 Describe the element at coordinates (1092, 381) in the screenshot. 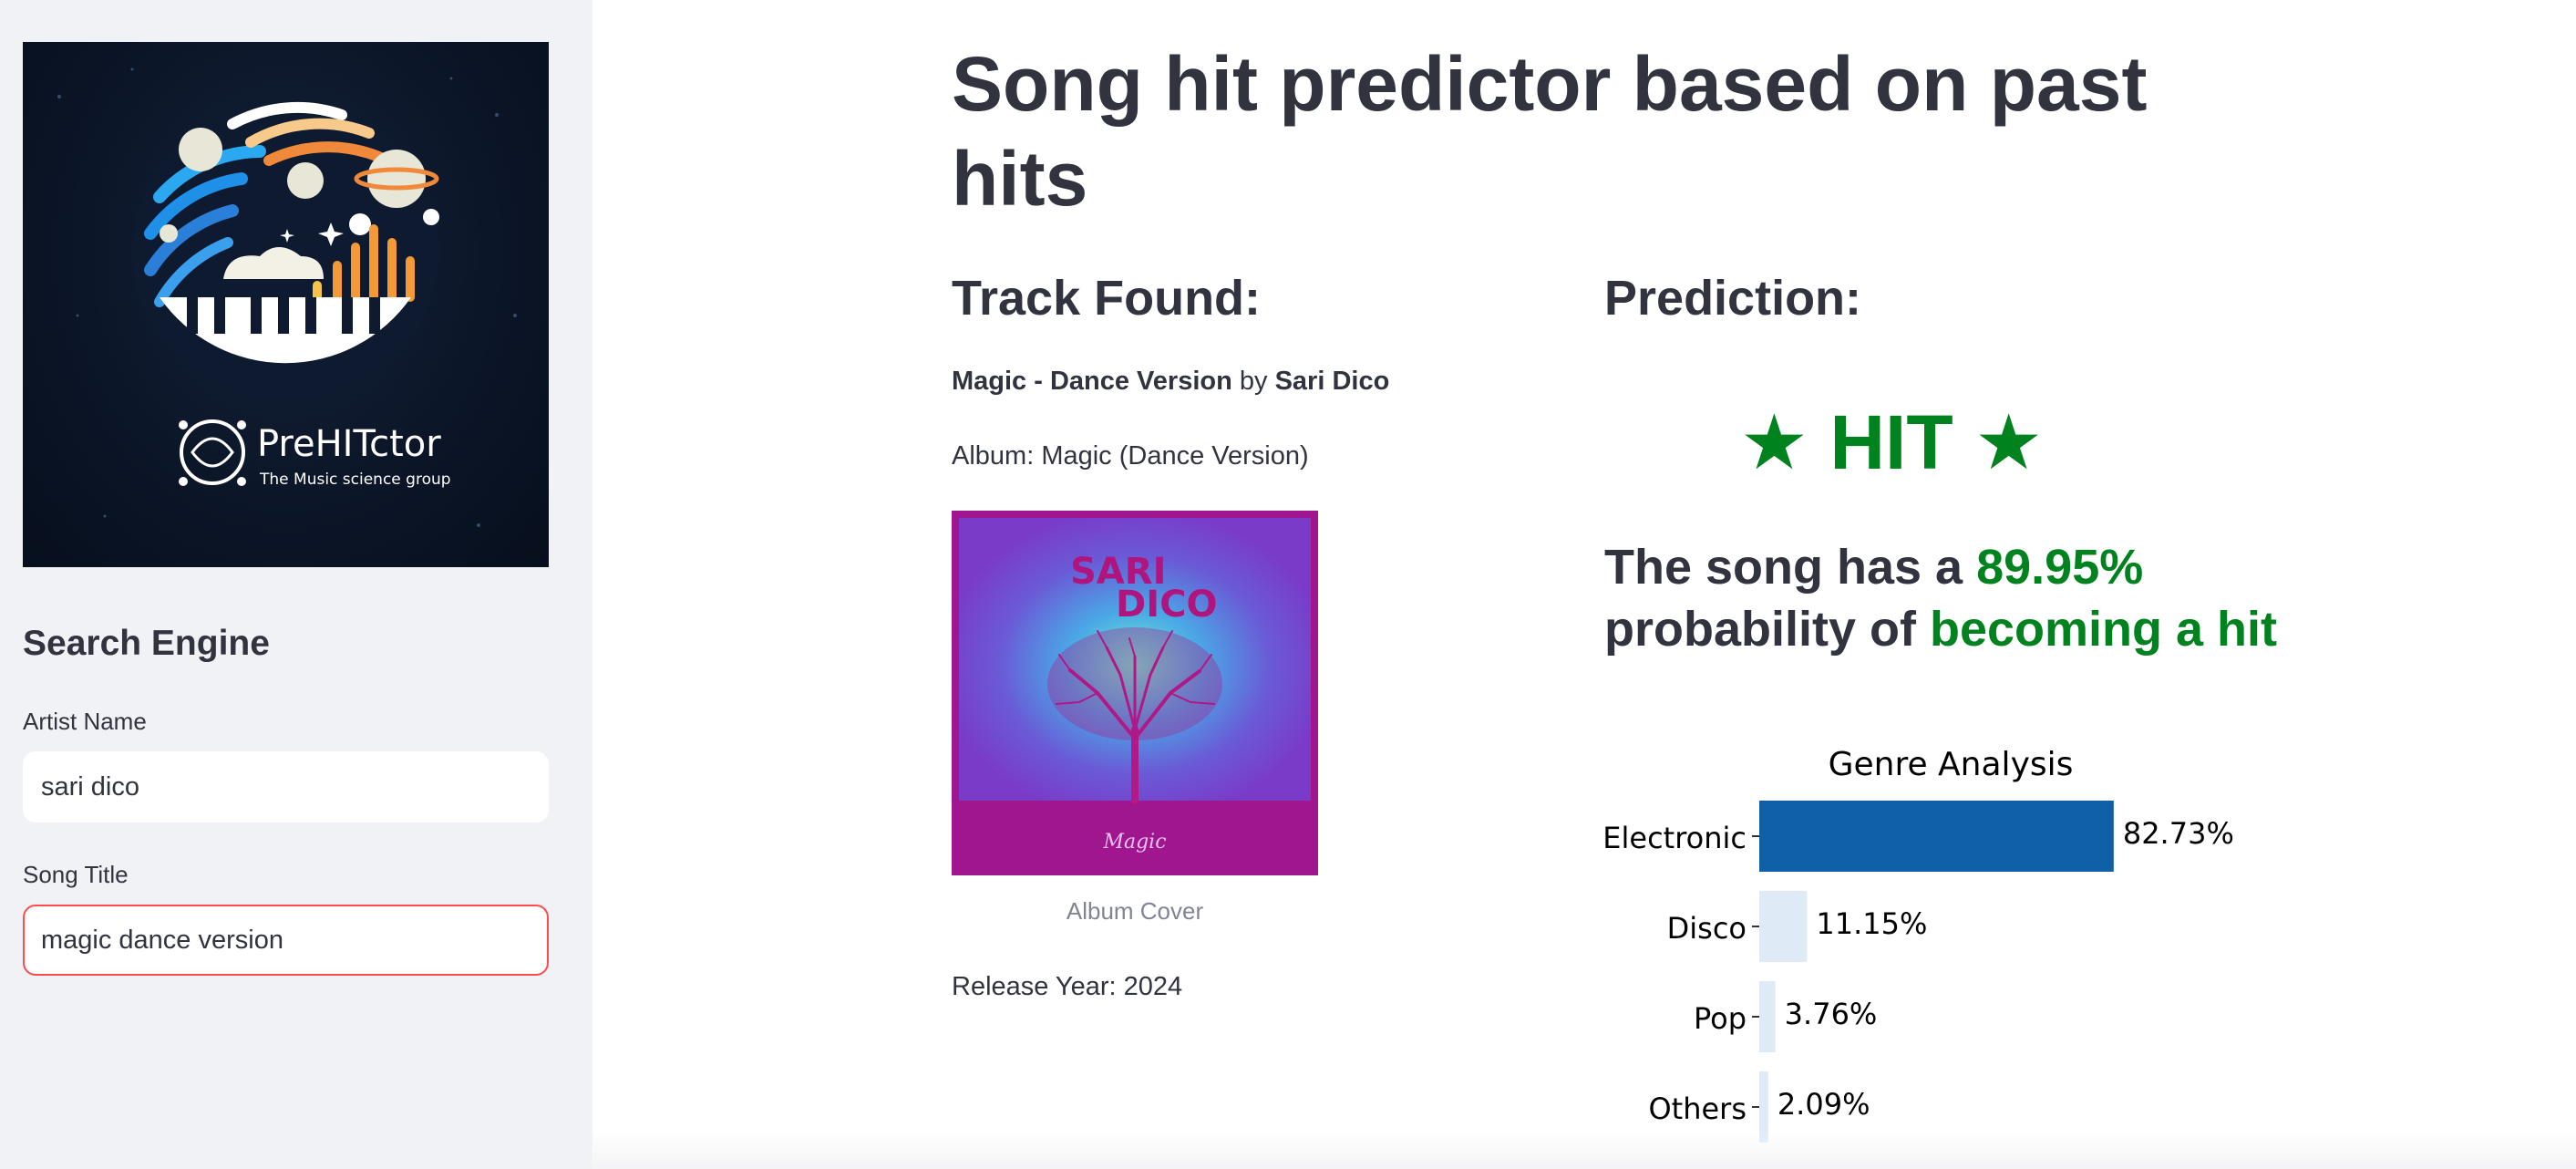

I see `track-title: Magic - Dance Version` at that location.